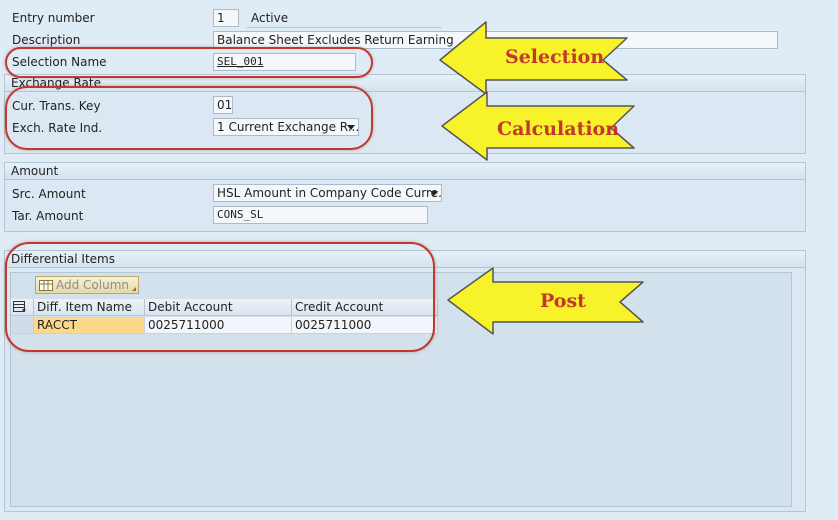 This screenshot has width=838, height=520. Describe the element at coordinates (541, 178) in the screenshot. I see `annotation-arrows` at that location.